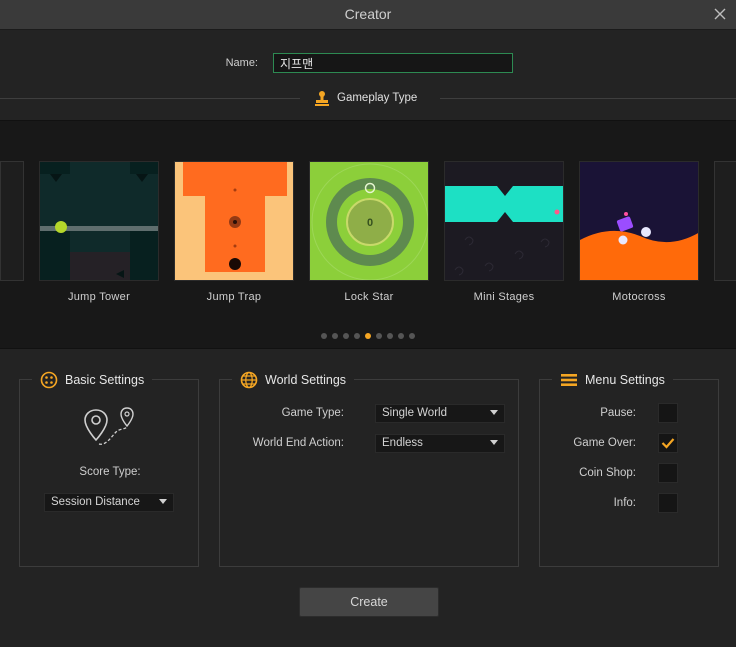 The height and width of the screenshot is (647, 736). Describe the element at coordinates (668, 413) in the screenshot. I see `pause-checkbox` at that location.